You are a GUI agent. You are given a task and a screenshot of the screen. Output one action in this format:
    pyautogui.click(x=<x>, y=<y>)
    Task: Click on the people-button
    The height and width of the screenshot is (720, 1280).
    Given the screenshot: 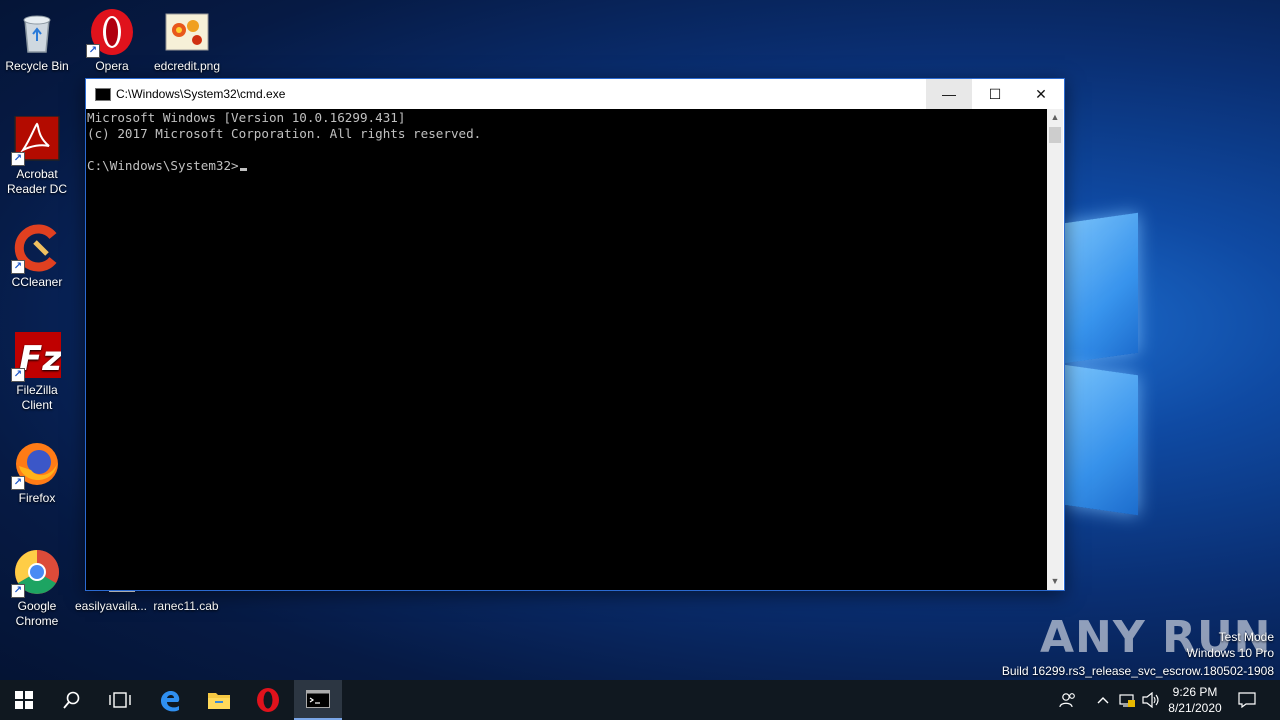 What is the action you would take?
    pyautogui.click(x=1068, y=700)
    